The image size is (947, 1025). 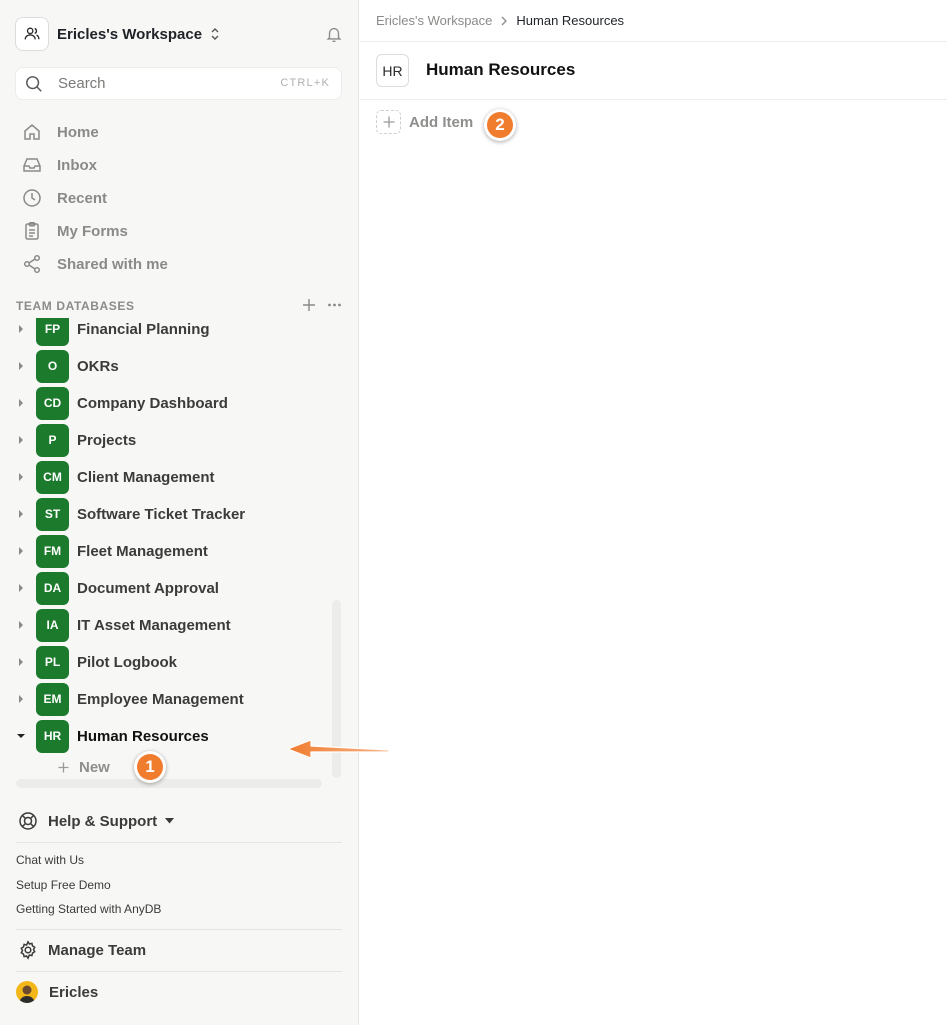 What do you see at coordinates (392, 70) in the screenshot?
I see `page-icon: HR` at bounding box center [392, 70].